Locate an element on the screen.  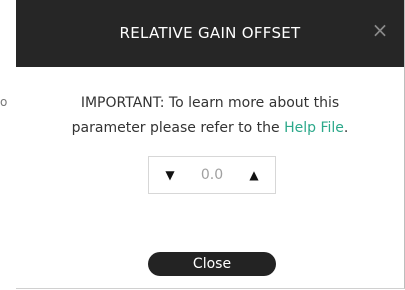
dialog-title: RELATIVE GAIN OFFSET is located at coordinates (210, 33).